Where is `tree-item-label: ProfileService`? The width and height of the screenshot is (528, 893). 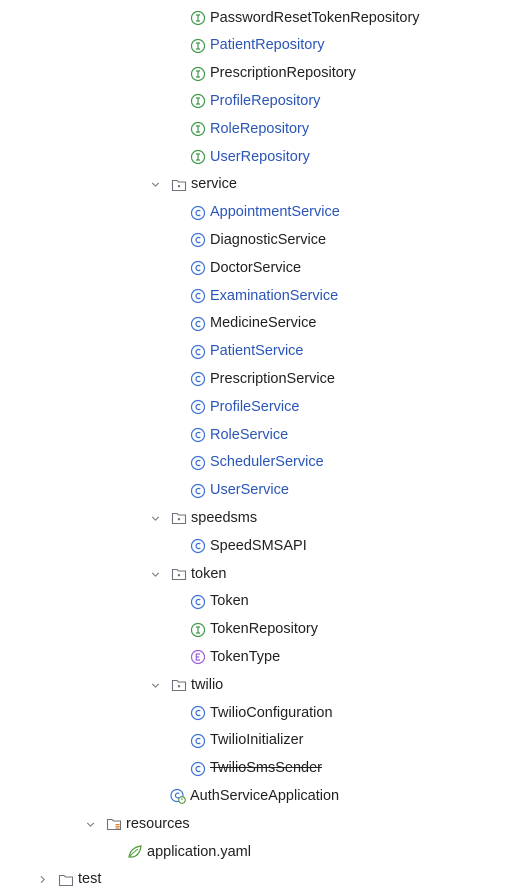
tree-item-label: ProfileService is located at coordinates (255, 406).